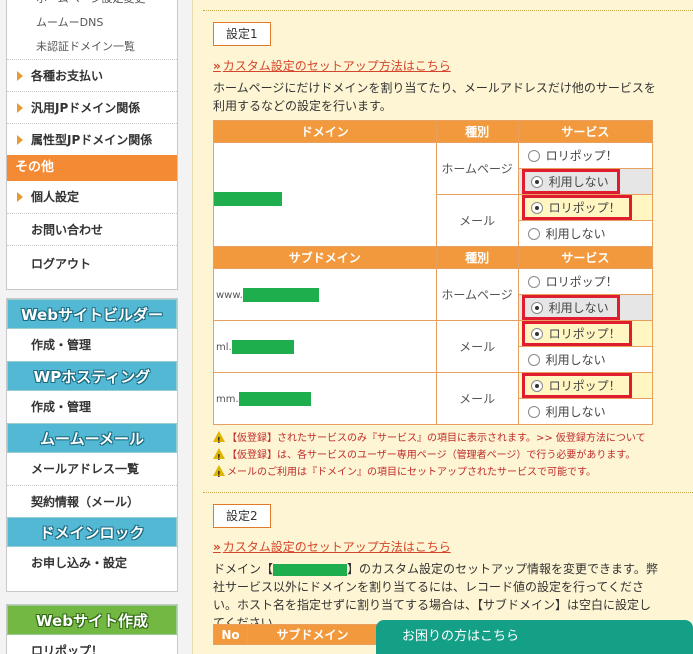 This screenshot has width=693, height=654. I want to click on sidebar-item-payments: 各種お支払い, so click(92, 75).